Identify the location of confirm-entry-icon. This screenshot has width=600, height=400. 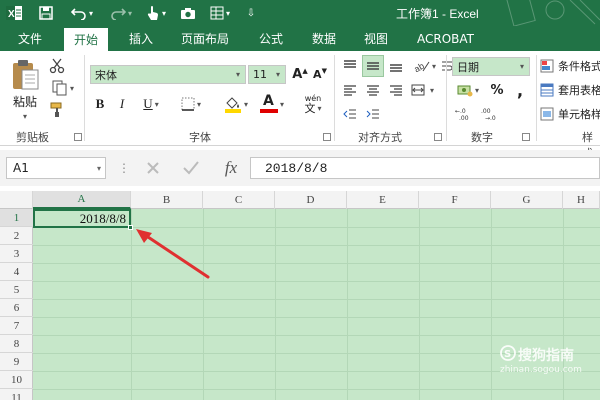
(191, 168).